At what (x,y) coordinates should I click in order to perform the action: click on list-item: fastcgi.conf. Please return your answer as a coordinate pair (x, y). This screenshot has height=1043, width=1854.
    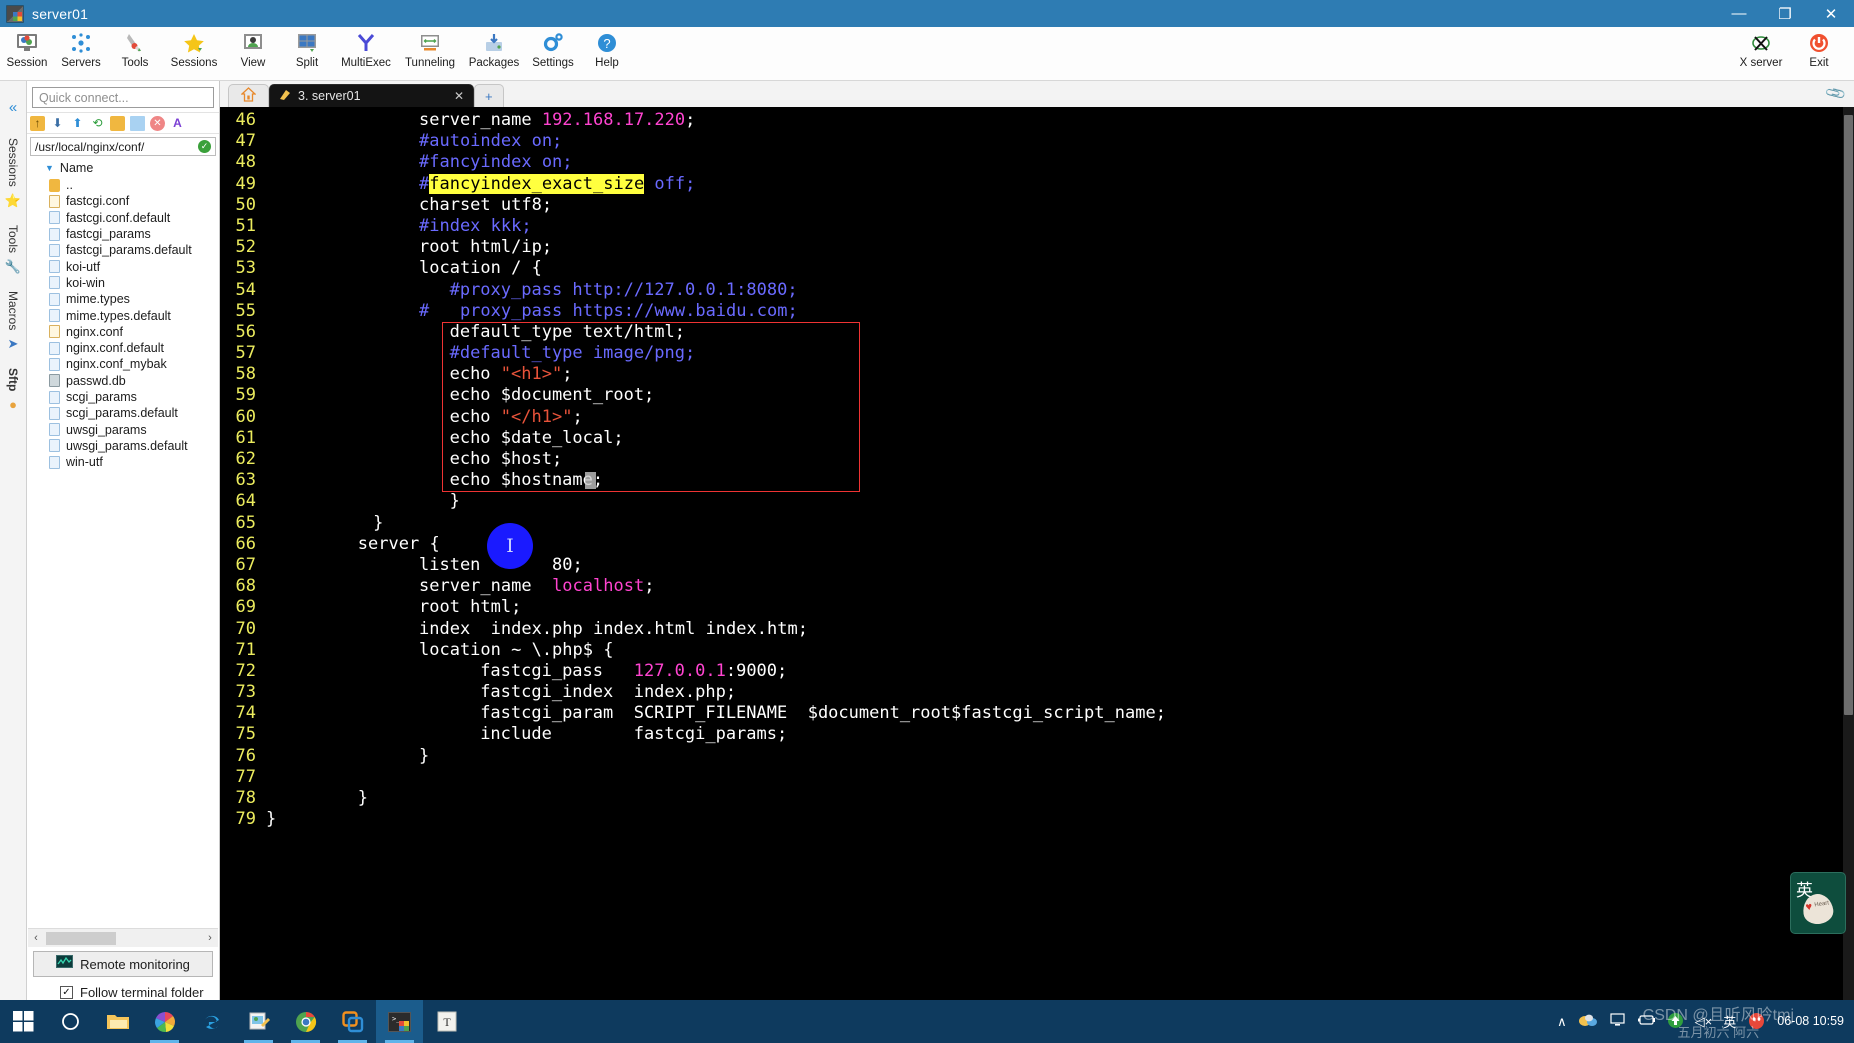
    Looking at the image, I should click on (134, 201).